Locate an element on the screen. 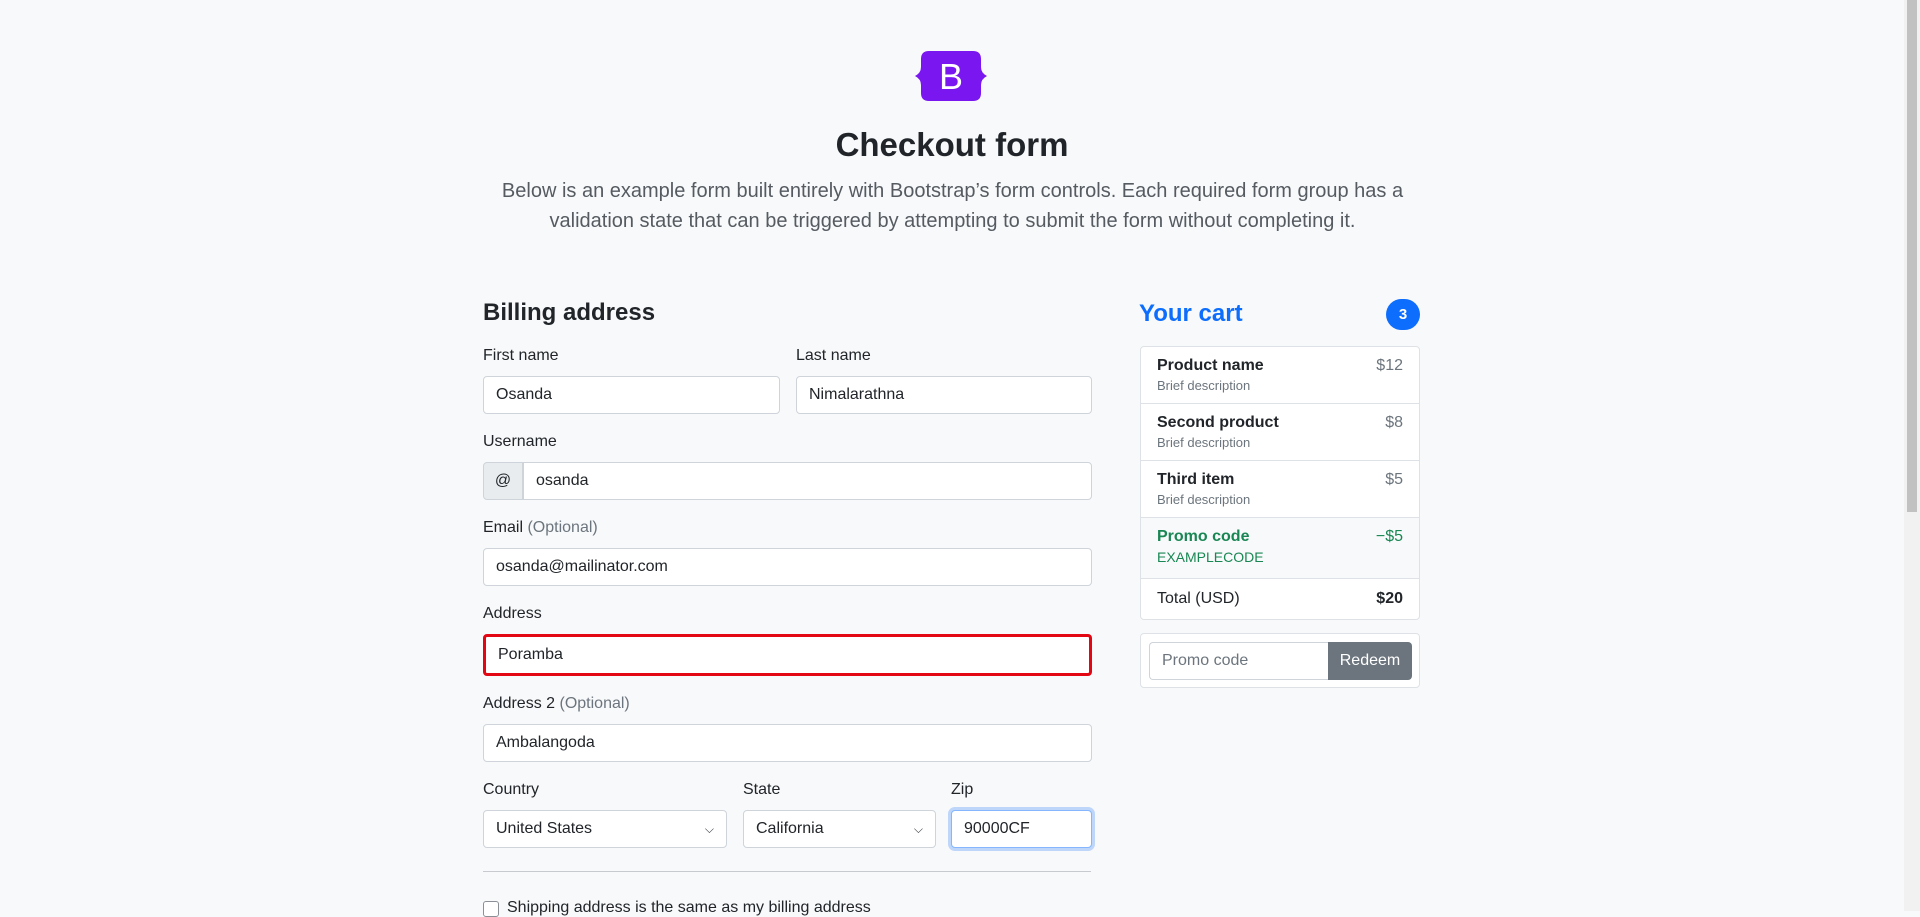 Image resolution: width=1920 pixels, height=917 pixels. cart-item-name: Third item is located at coordinates (1196, 479).